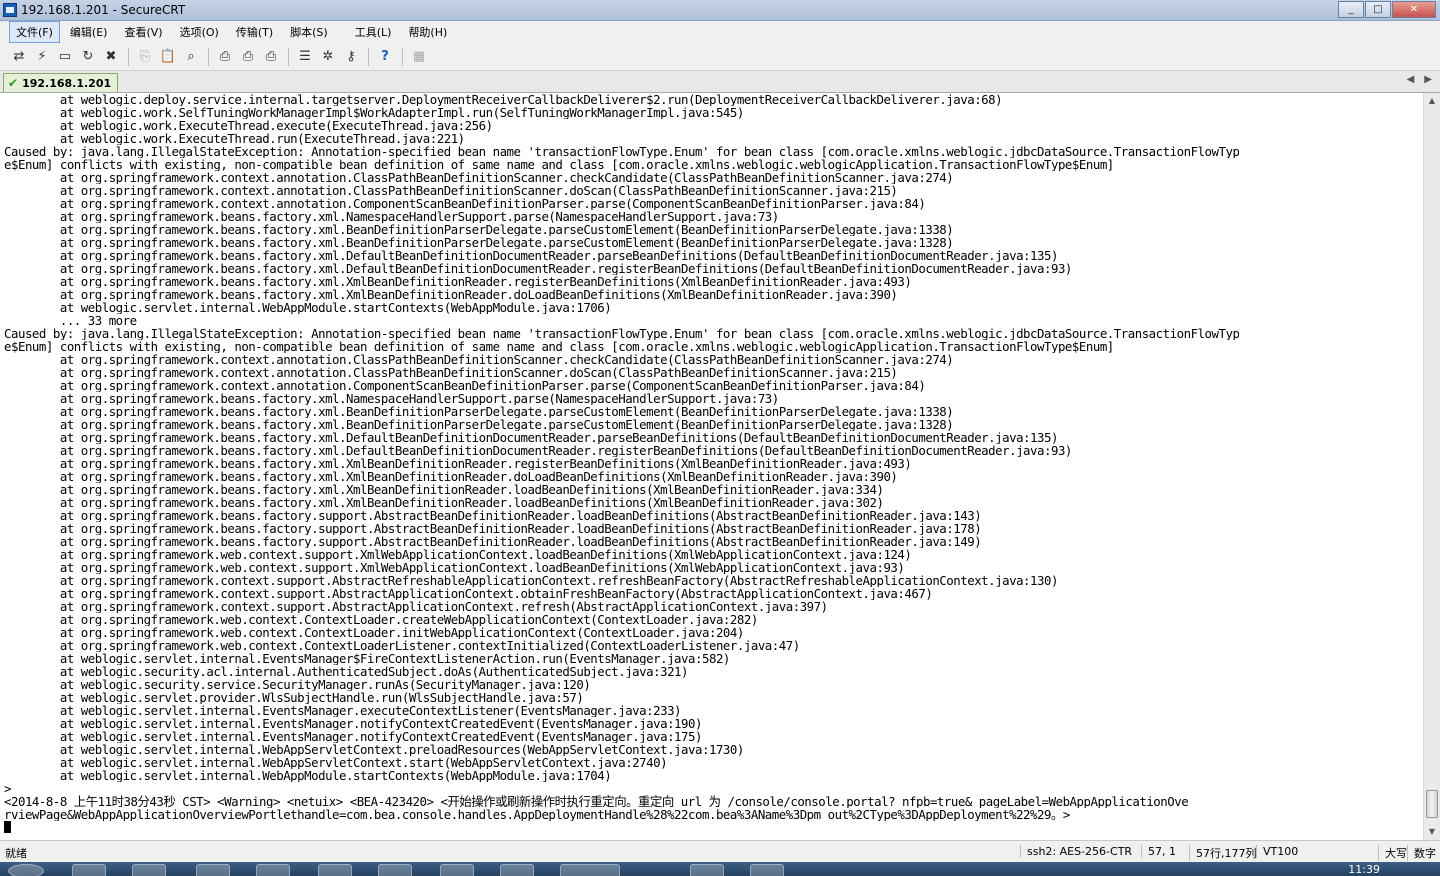  I want to click on menu-item-5: 脚本(S), so click(309, 32).